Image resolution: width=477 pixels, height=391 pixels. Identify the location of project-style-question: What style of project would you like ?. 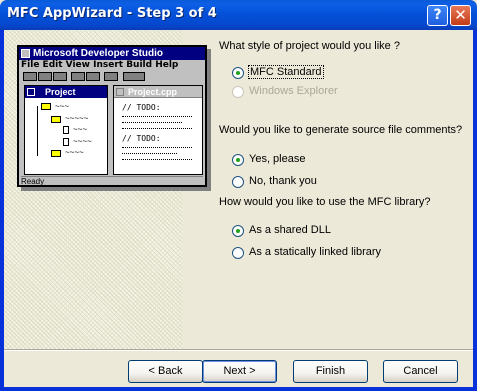
(309, 46).